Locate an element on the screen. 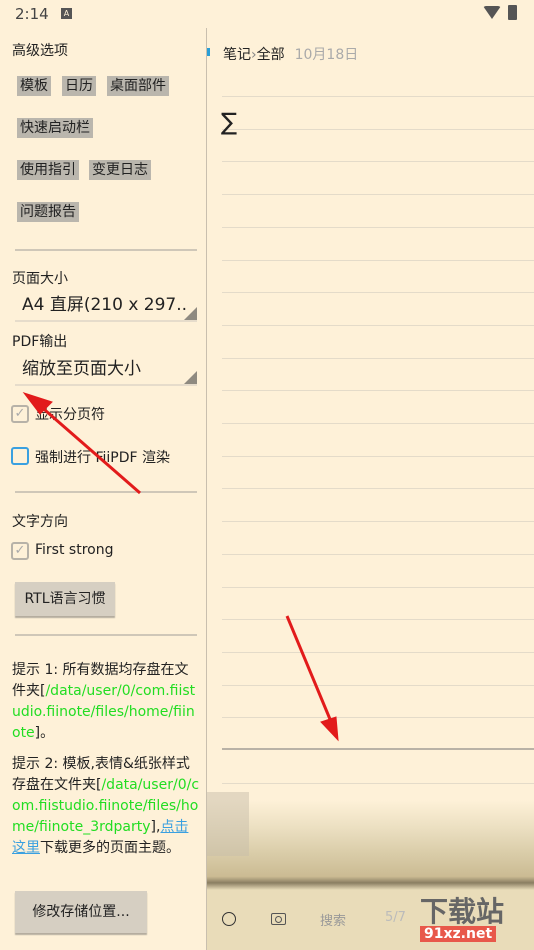 The image size is (534, 950). arrow-to-checkbox is located at coordinates (81, 443).